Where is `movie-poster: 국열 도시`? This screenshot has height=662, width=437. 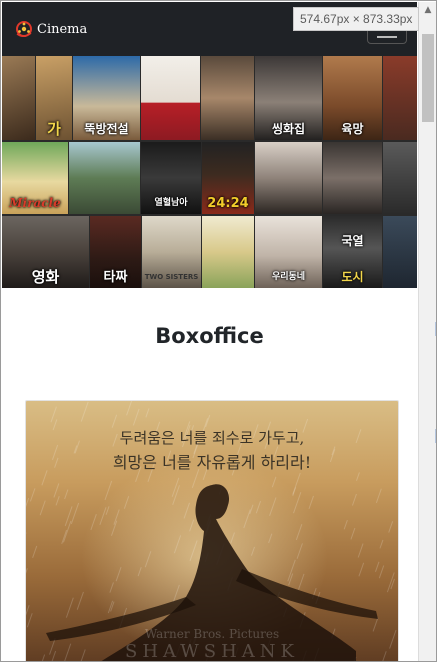
movie-poster: 국열 도시 is located at coordinates (352, 252).